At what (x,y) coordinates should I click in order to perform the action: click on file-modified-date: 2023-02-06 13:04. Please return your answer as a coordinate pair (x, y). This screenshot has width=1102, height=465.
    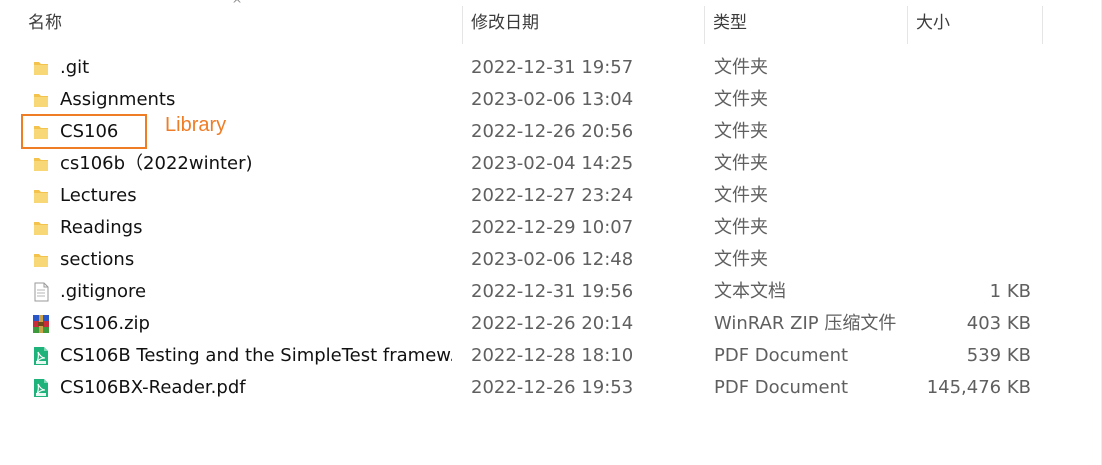
    Looking at the image, I should click on (552, 99).